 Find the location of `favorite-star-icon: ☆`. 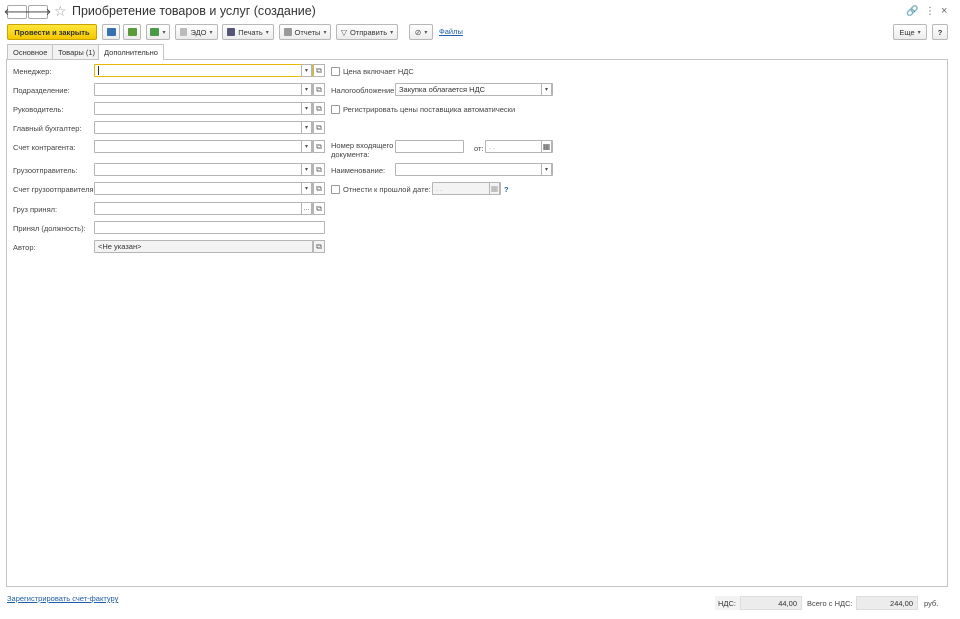

favorite-star-icon: ☆ is located at coordinates (60, 11).